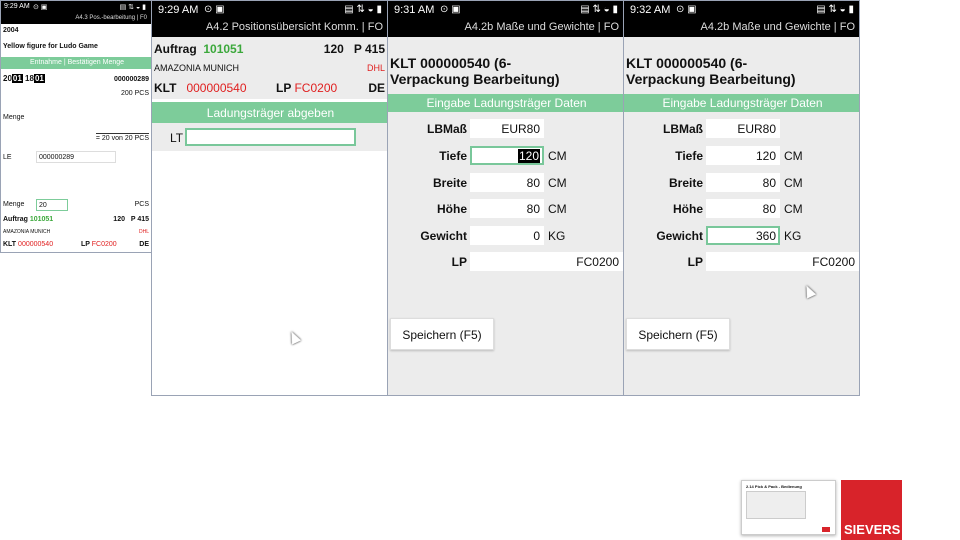 This screenshot has width=960, height=540. Describe the element at coordinates (650, 10) in the screenshot. I see `clock: 9:32 AM` at that location.